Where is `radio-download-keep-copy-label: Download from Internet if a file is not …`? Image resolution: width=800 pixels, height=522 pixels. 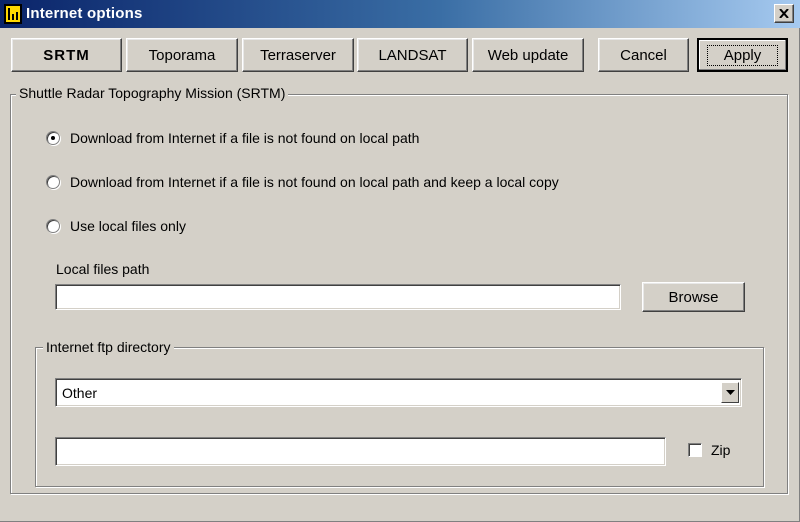
radio-download-keep-copy-label: Download from Internet if a file is not … is located at coordinates (314, 182).